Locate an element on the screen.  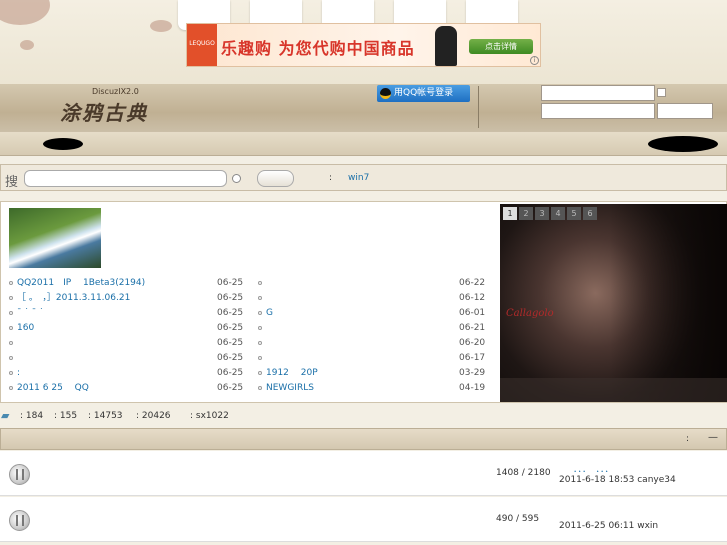
info-icon: i is located at coordinates (534, 60).